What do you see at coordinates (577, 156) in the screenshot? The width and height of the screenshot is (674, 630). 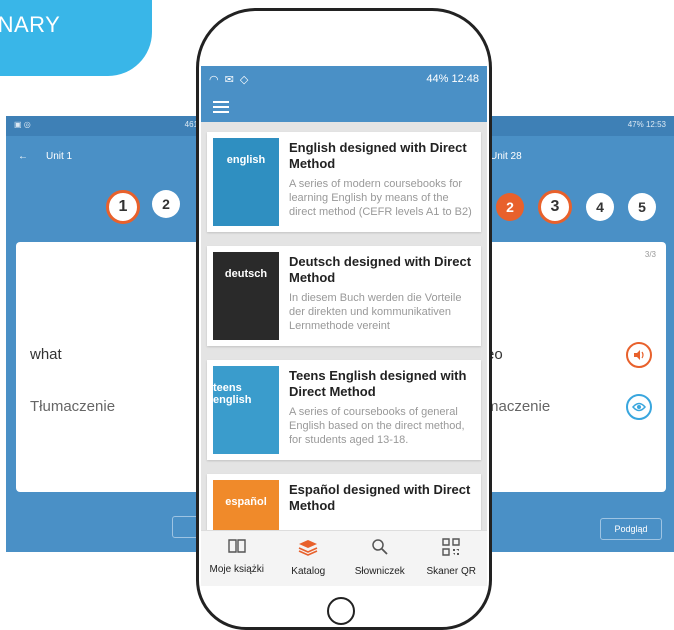 I see `right-toolbar: Unit 28` at bounding box center [577, 156].